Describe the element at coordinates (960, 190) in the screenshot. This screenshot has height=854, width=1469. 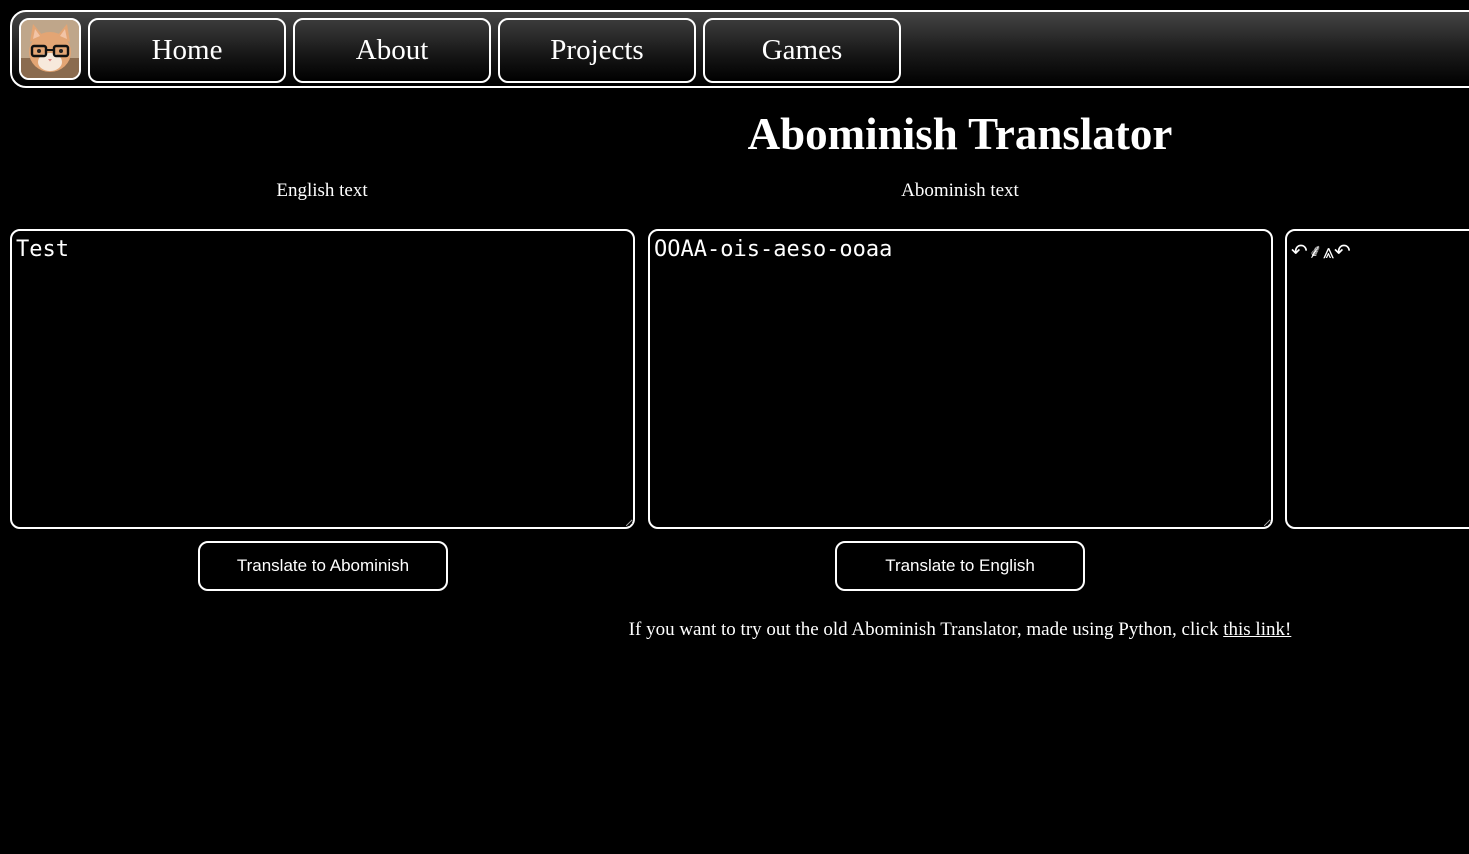
I see `abominish-text-label: Abominish text` at that location.